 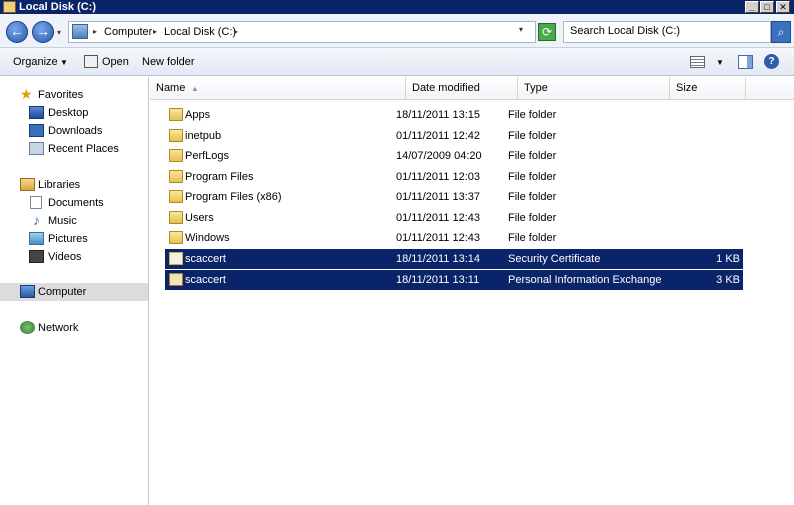 What do you see at coordinates (708, 88) in the screenshot?
I see `column-size: Size` at bounding box center [708, 88].